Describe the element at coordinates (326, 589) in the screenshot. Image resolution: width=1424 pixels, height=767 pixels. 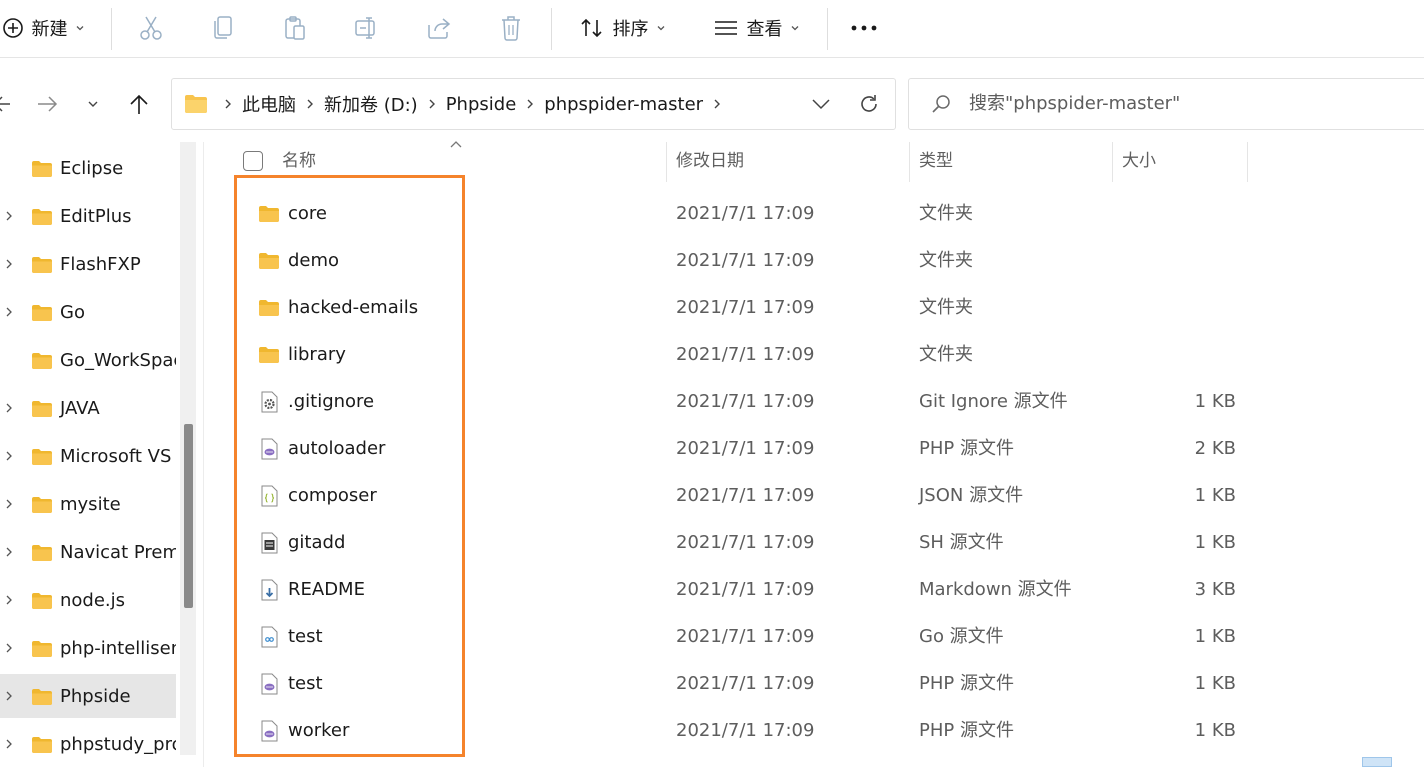
I see `file-name: README` at that location.